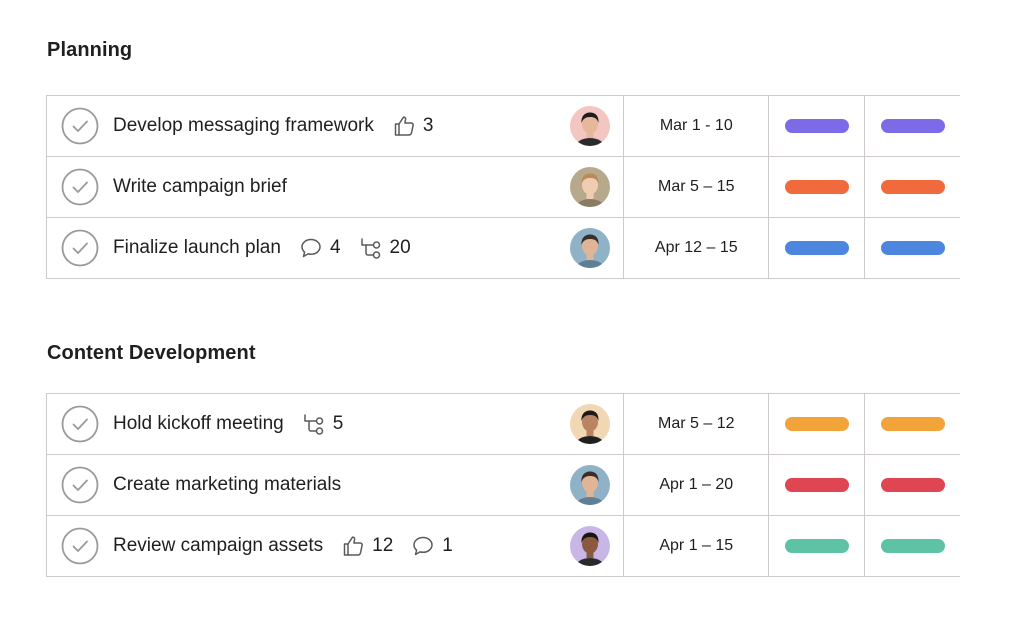  Describe the element at coordinates (197, 248) in the screenshot. I see `task-name: Finalize launch plan` at that location.